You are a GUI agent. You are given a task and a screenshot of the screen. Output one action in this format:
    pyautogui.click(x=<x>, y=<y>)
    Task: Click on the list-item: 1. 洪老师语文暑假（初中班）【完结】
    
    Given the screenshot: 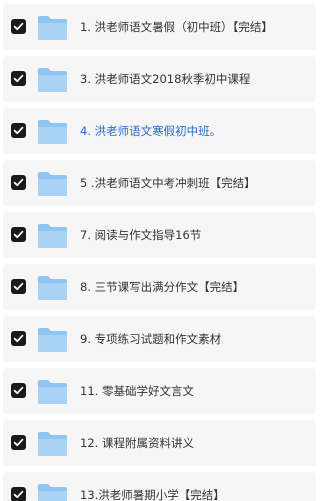 What is the action you would take?
    pyautogui.click(x=159, y=27)
    